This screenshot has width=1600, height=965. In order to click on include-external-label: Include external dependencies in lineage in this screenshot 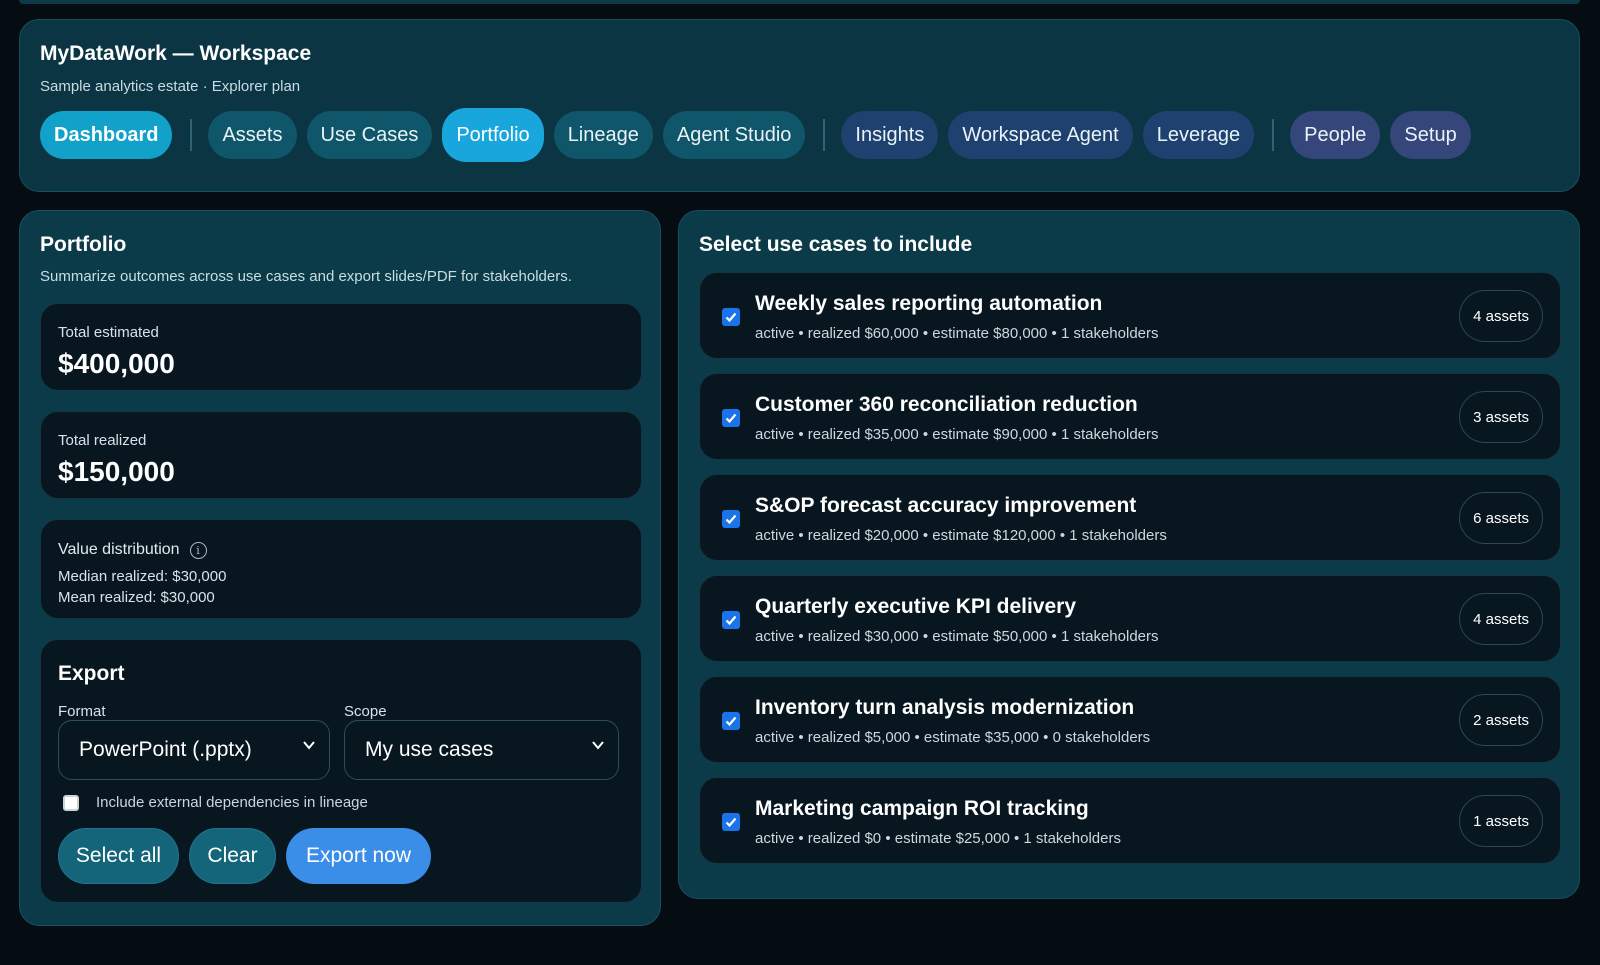, I will do `click(232, 802)`.